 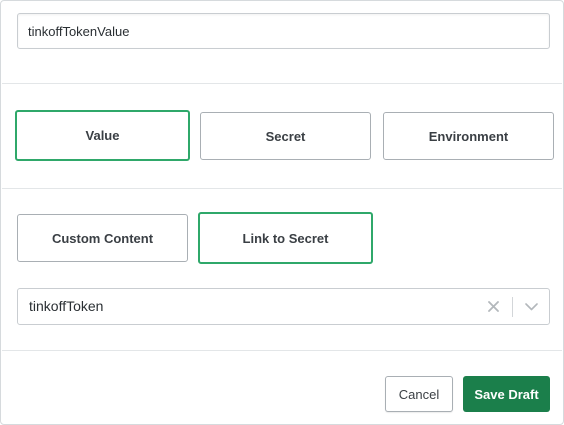 I want to click on cancel-button-label: Cancel, so click(x=419, y=394).